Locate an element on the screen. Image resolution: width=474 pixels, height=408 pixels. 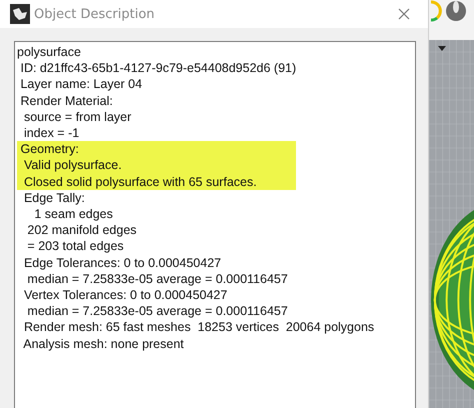
description-line: polysurface is located at coordinates (49, 52).